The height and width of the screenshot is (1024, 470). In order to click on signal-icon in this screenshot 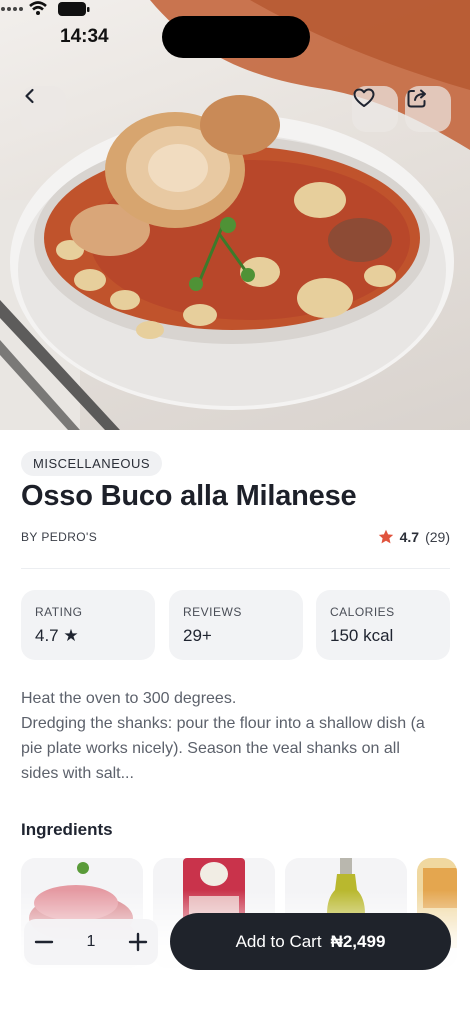, I will do `click(12, 9)`.